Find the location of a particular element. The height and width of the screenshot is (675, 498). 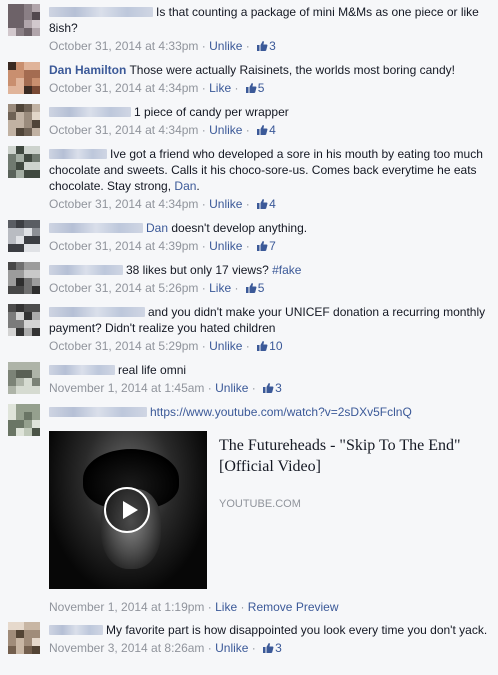

timestamp: November 3, 2014 at 8:26am is located at coordinates (126, 648).